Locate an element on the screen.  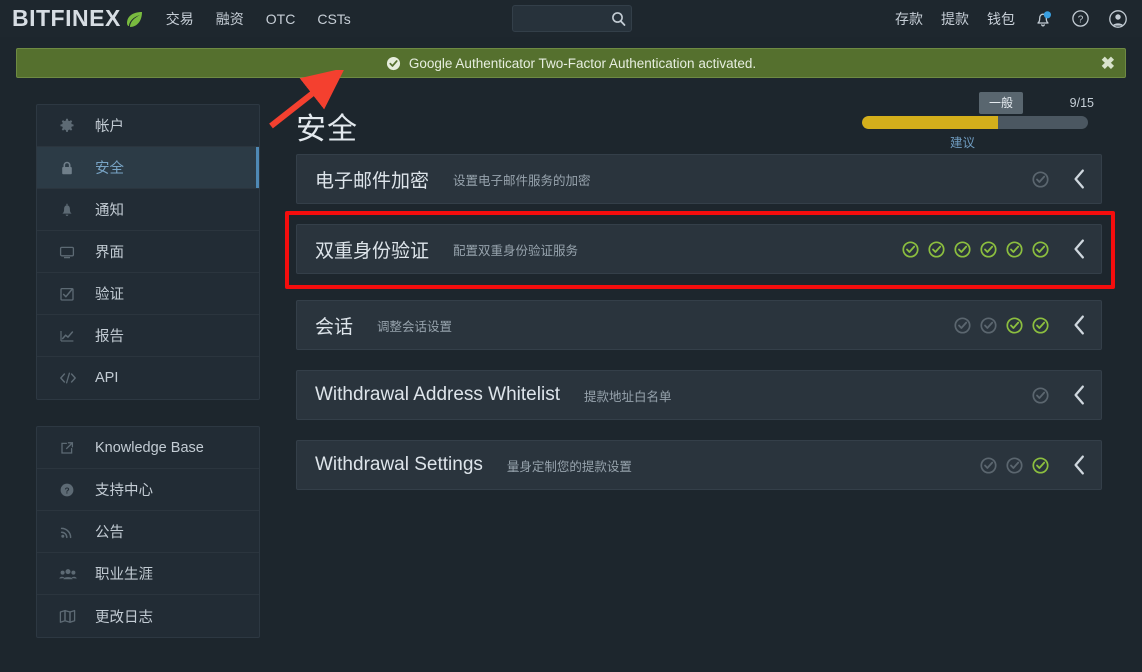
leaf-icon is located at coordinates (134, 19).